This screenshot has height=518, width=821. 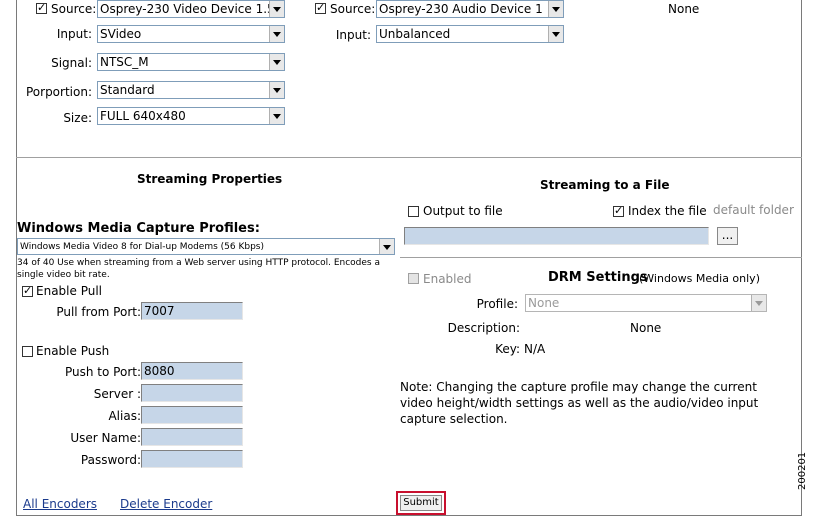 What do you see at coordinates (684, 9) in the screenshot?
I see `third-column-value: None` at bounding box center [684, 9].